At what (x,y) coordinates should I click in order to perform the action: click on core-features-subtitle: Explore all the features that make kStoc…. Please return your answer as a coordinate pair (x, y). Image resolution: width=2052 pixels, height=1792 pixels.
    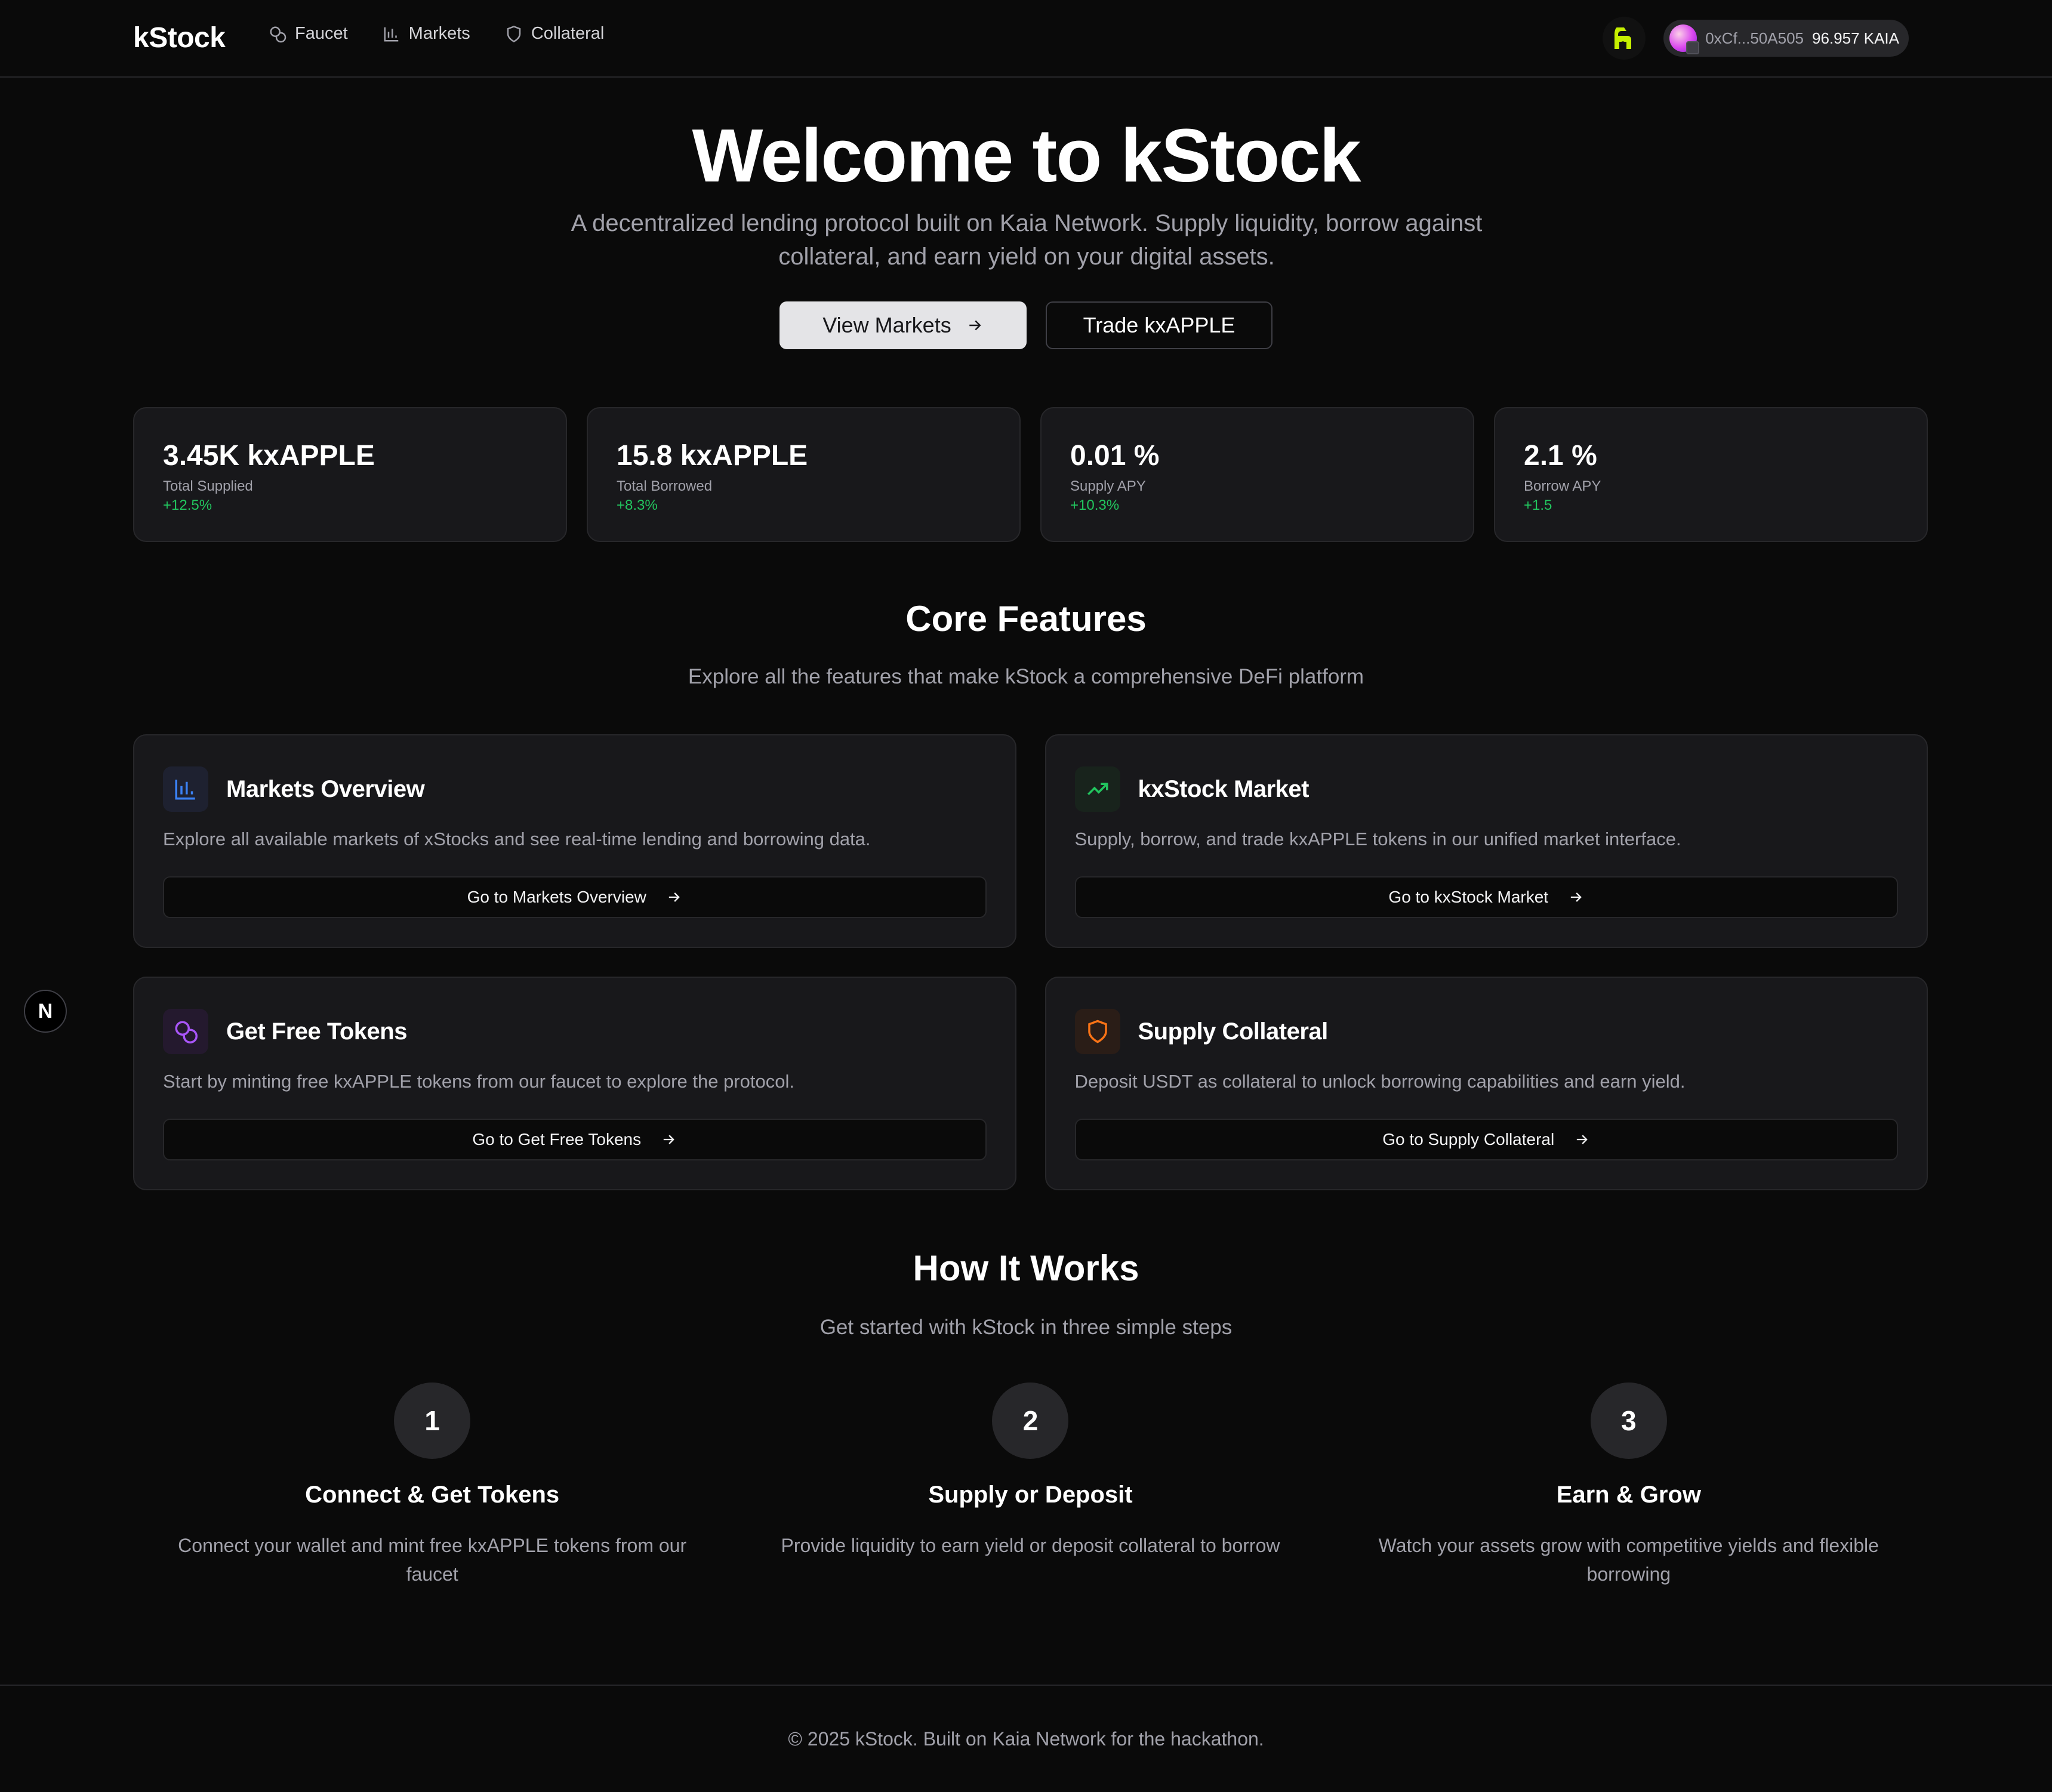
    Looking at the image, I should click on (1026, 676).